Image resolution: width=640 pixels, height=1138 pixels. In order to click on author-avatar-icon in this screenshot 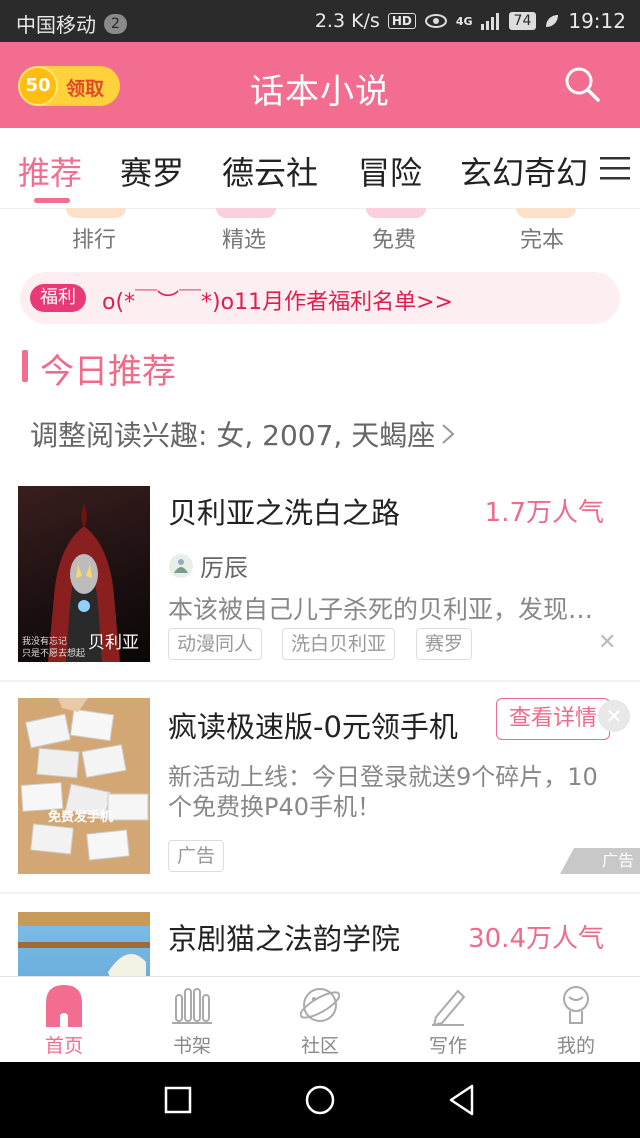, I will do `click(181, 565)`.